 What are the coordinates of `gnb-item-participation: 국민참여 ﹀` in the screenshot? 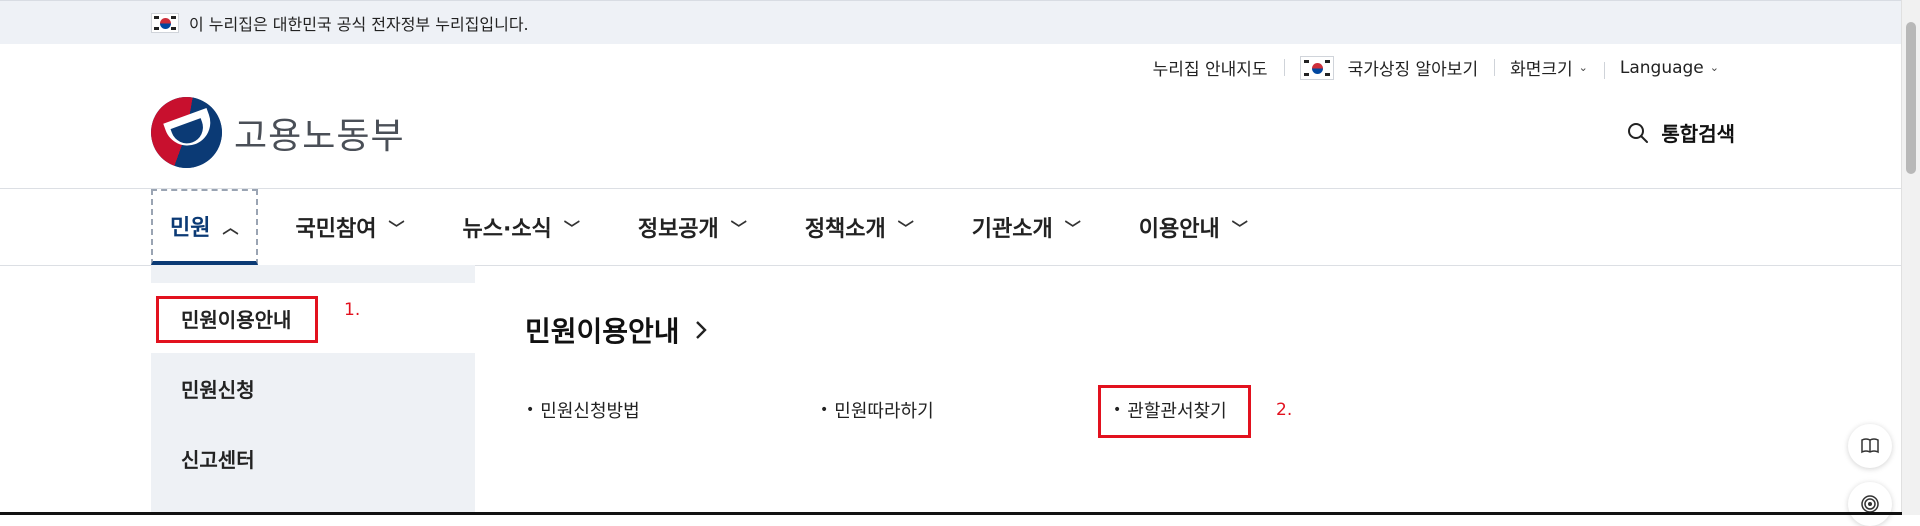 It's located at (350, 227).